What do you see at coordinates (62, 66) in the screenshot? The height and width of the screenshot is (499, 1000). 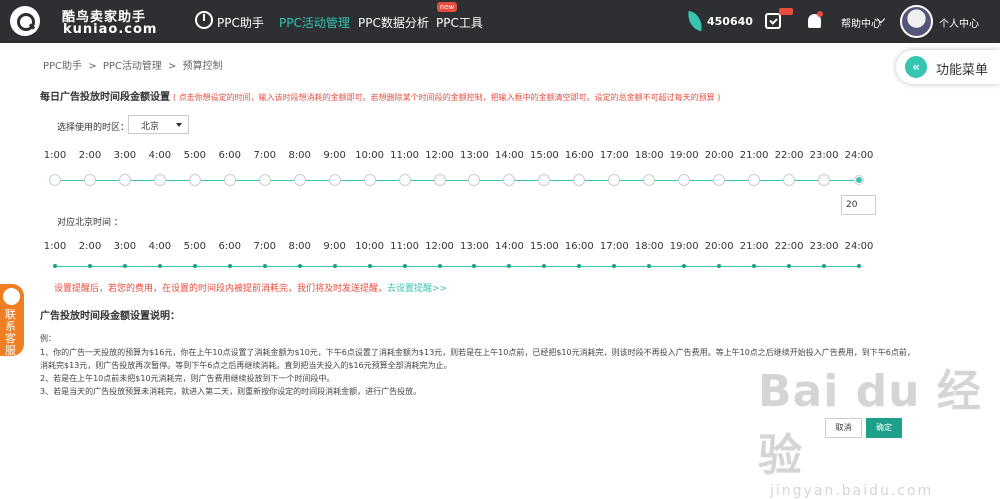 I see `breadcrumb-ppc-assistant: PPC助手` at bounding box center [62, 66].